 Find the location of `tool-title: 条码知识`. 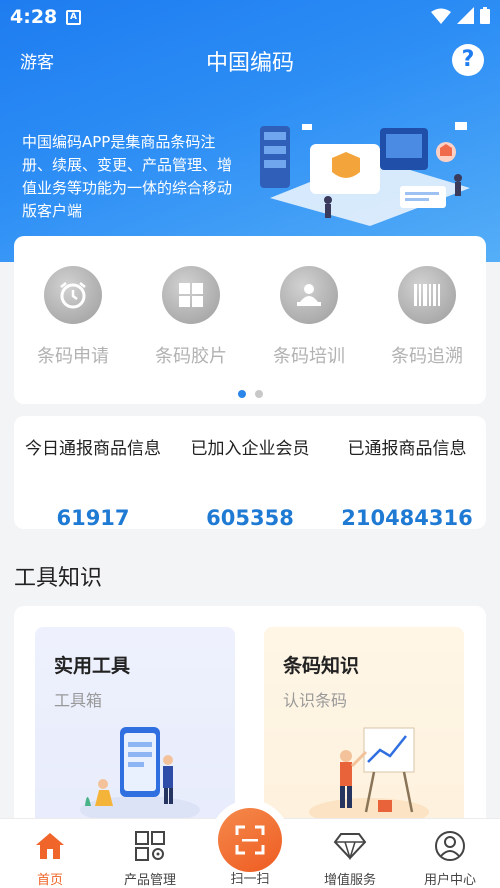

tool-title: 条码知识 is located at coordinates (321, 666).